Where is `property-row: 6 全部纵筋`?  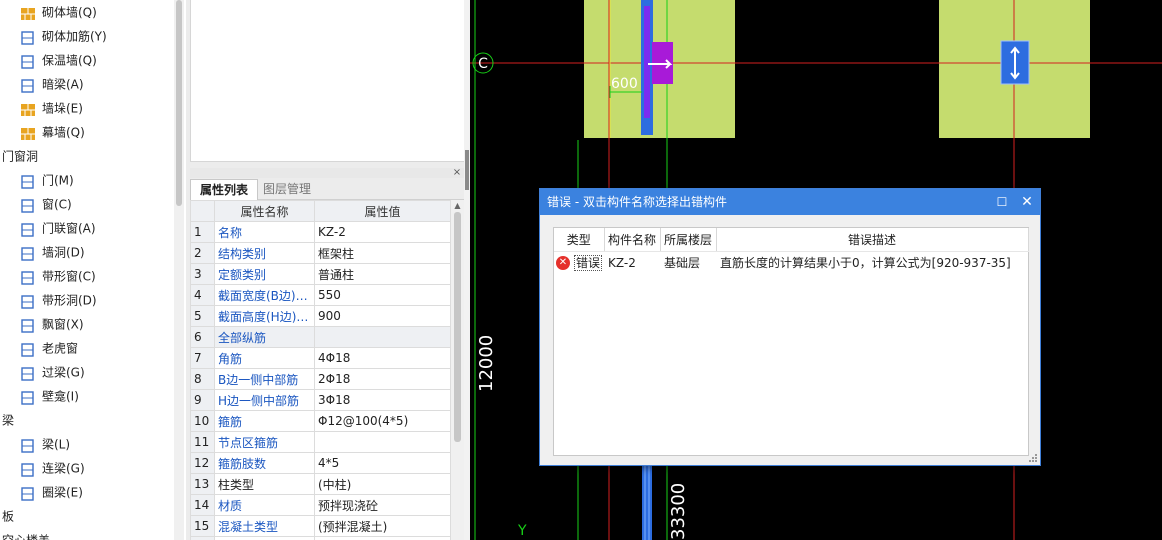
property-row: 6 全部纵筋 is located at coordinates (320, 337).